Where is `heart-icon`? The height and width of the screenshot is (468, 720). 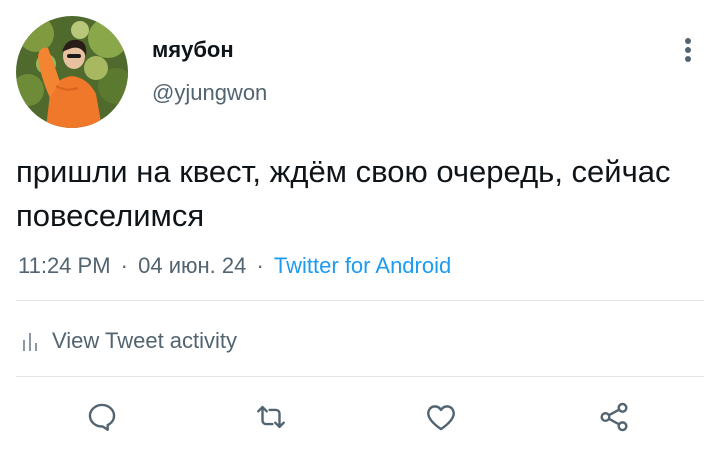
heart-icon is located at coordinates (441, 418).